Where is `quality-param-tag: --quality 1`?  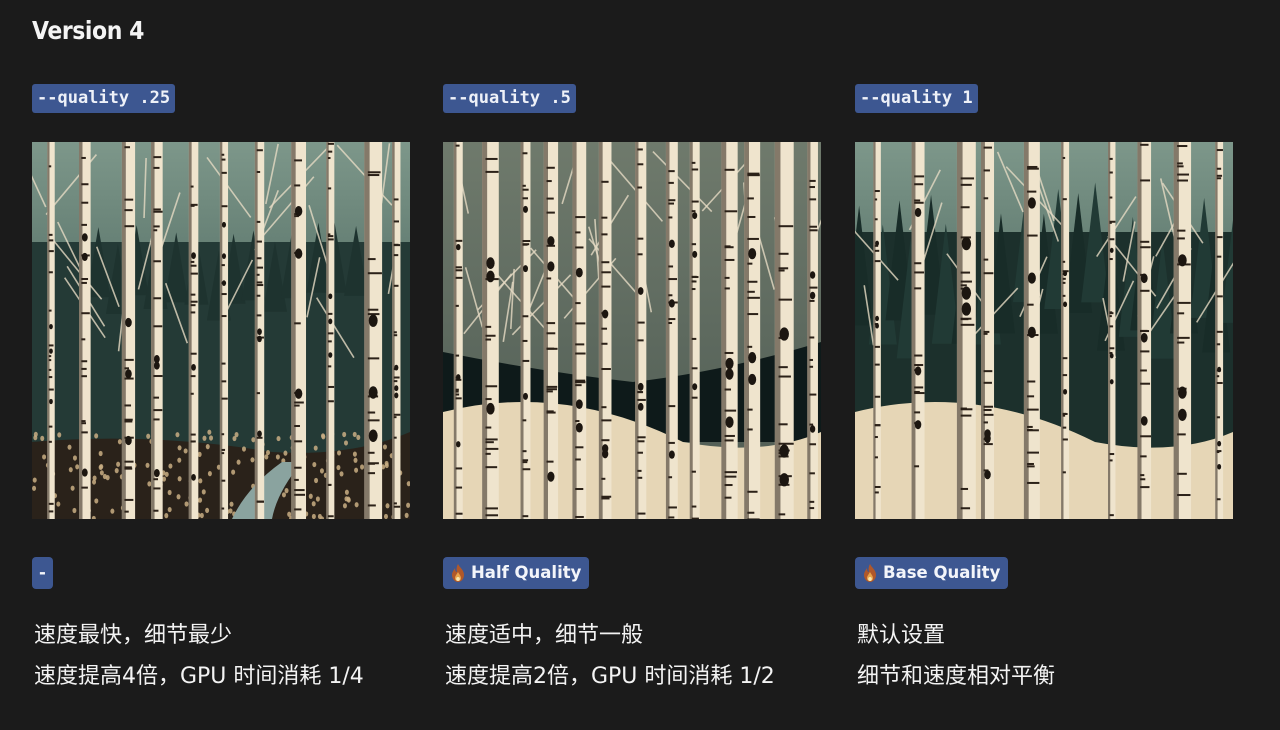 quality-param-tag: --quality 1 is located at coordinates (916, 98).